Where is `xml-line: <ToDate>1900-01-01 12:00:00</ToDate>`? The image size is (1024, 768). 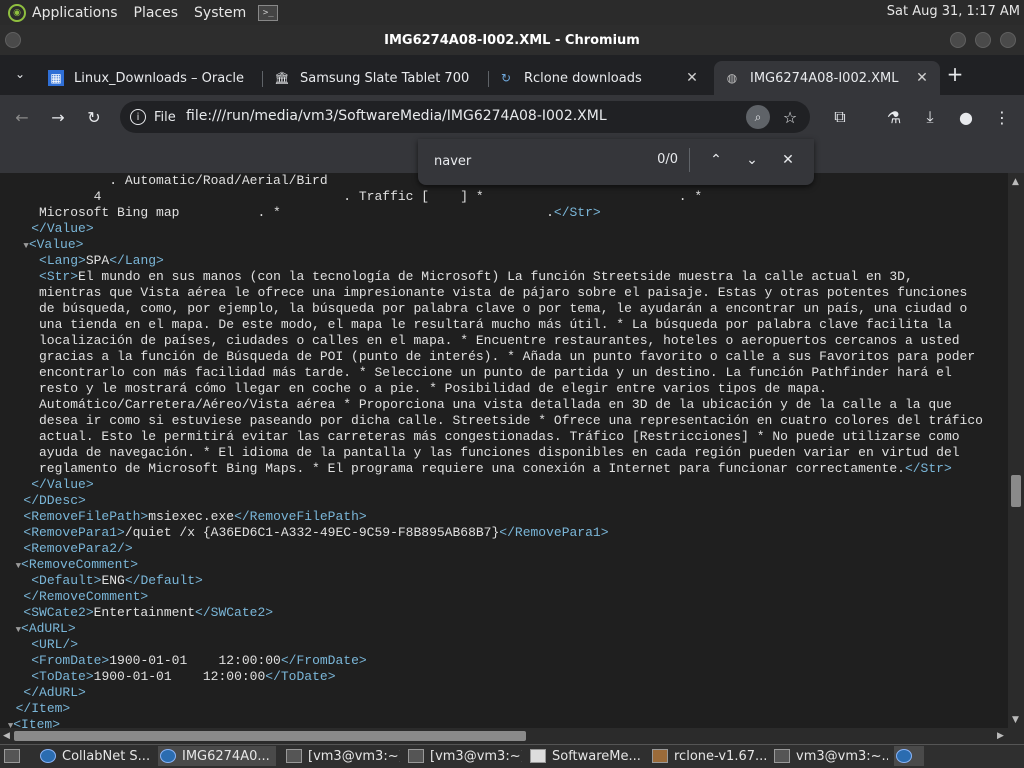
xml-line: <ToDate>1900-01-01 12:00:00</ToDate> is located at coordinates (183, 676).